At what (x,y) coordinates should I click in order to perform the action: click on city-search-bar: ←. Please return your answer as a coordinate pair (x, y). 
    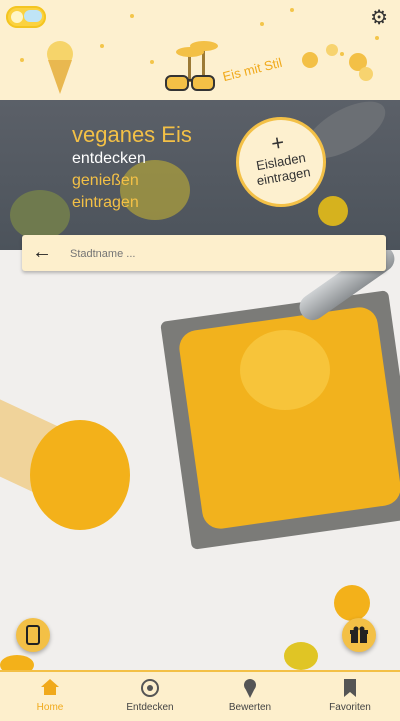
    Looking at the image, I should click on (204, 253).